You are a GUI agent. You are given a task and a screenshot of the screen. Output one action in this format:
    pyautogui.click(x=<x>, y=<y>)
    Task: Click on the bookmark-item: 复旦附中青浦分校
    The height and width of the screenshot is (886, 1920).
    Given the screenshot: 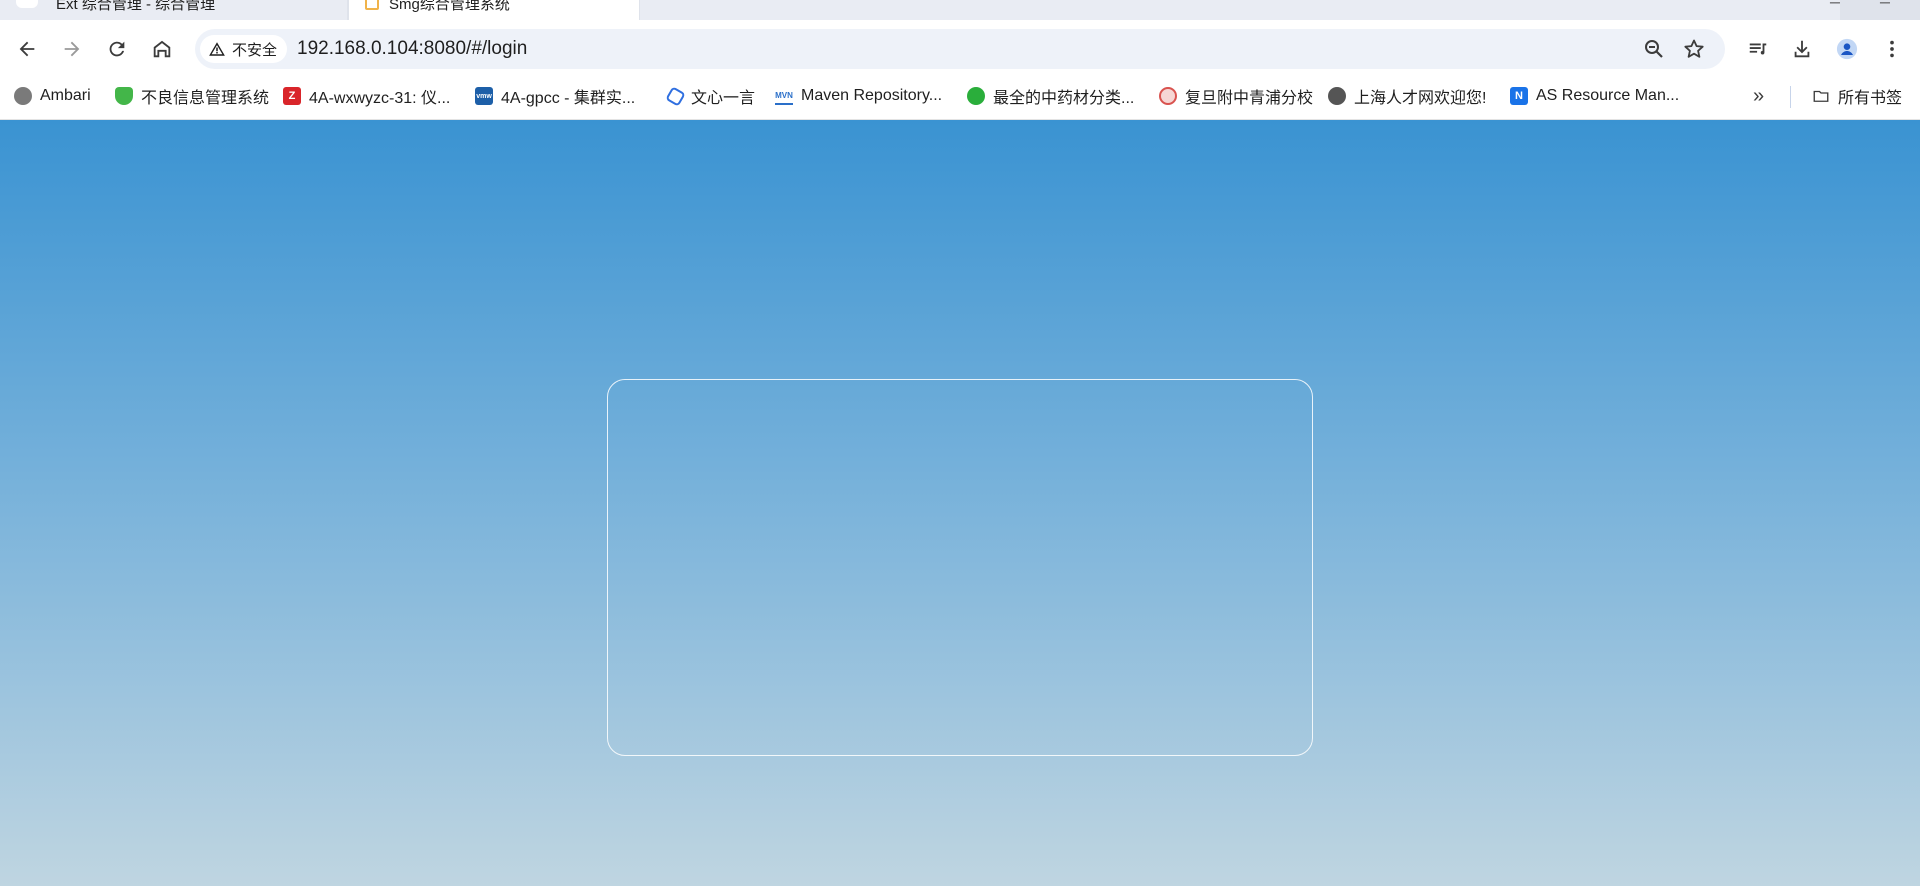 What is the action you would take?
    pyautogui.click(x=1236, y=96)
    